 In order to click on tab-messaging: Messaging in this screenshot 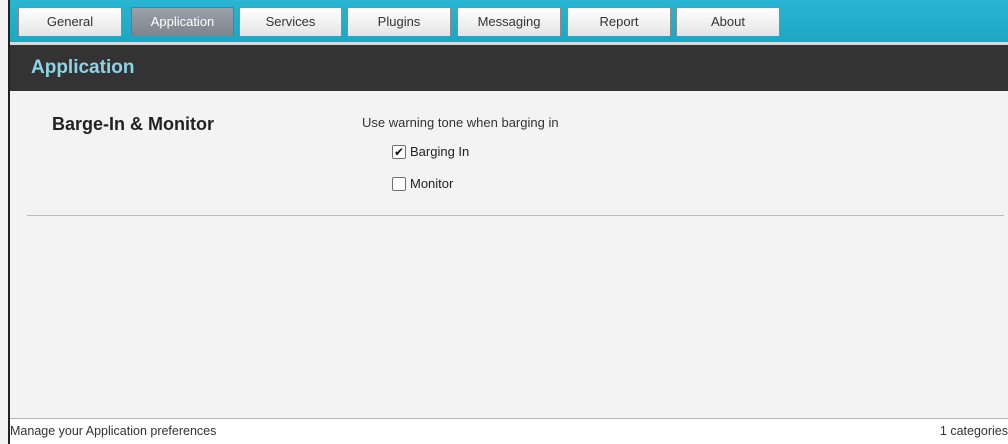, I will do `click(509, 21)`.